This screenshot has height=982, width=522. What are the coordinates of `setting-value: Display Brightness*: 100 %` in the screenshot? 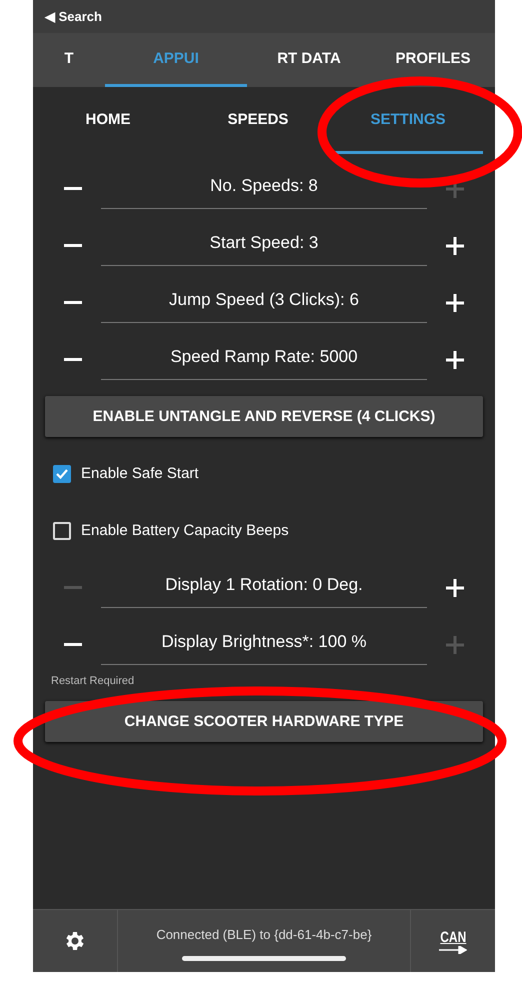 It's located at (264, 642).